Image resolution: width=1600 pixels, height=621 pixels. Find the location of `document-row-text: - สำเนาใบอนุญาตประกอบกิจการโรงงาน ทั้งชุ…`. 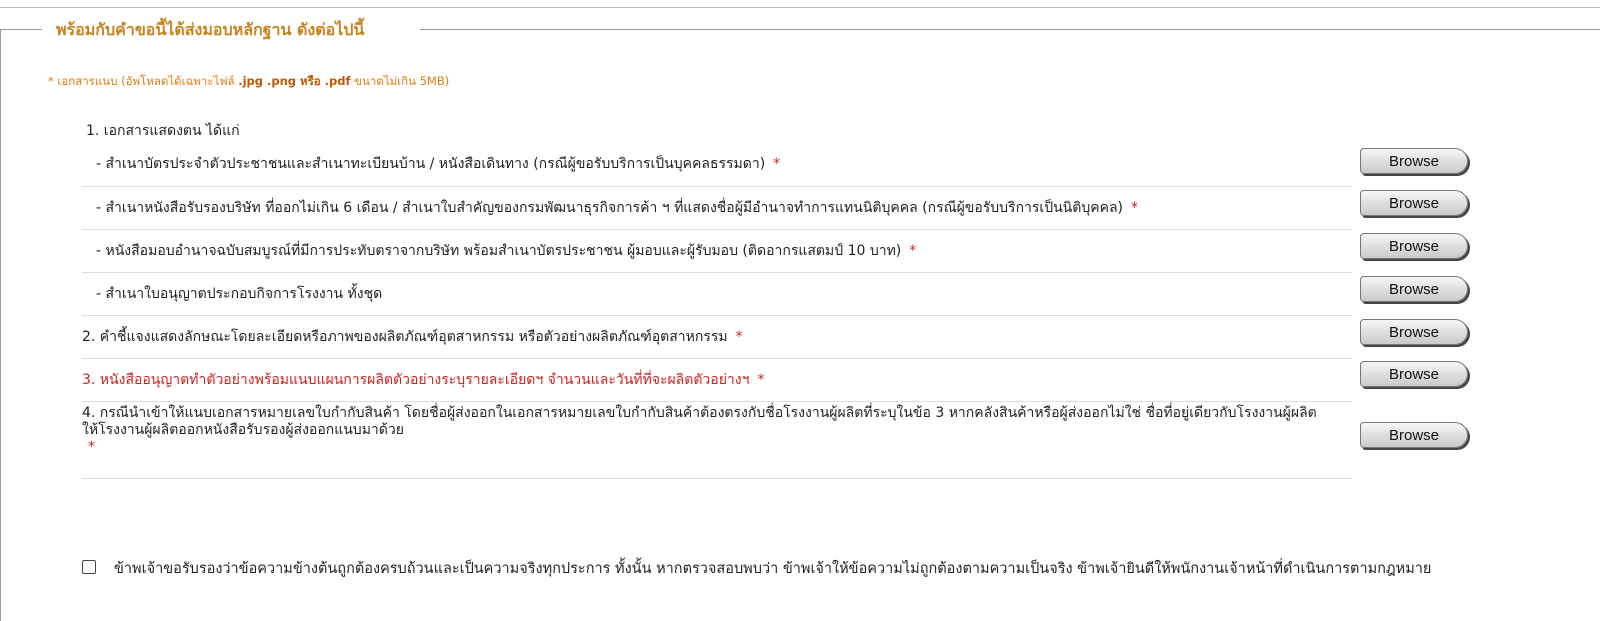

document-row-text: - สำเนาใบอนุญาตประกอบกิจการโรงงาน ทั้งชุ… is located at coordinates (239, 294).